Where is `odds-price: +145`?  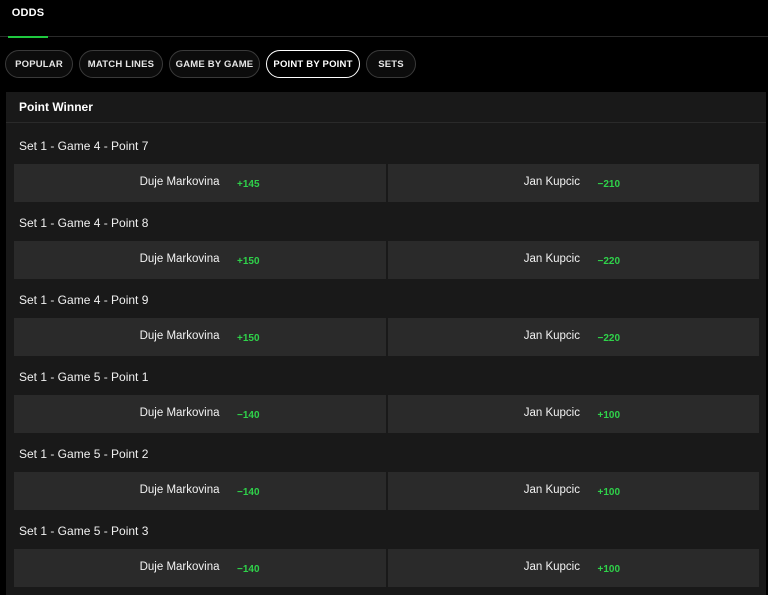 odds-price: +145 is located at coordinates (248, 184).